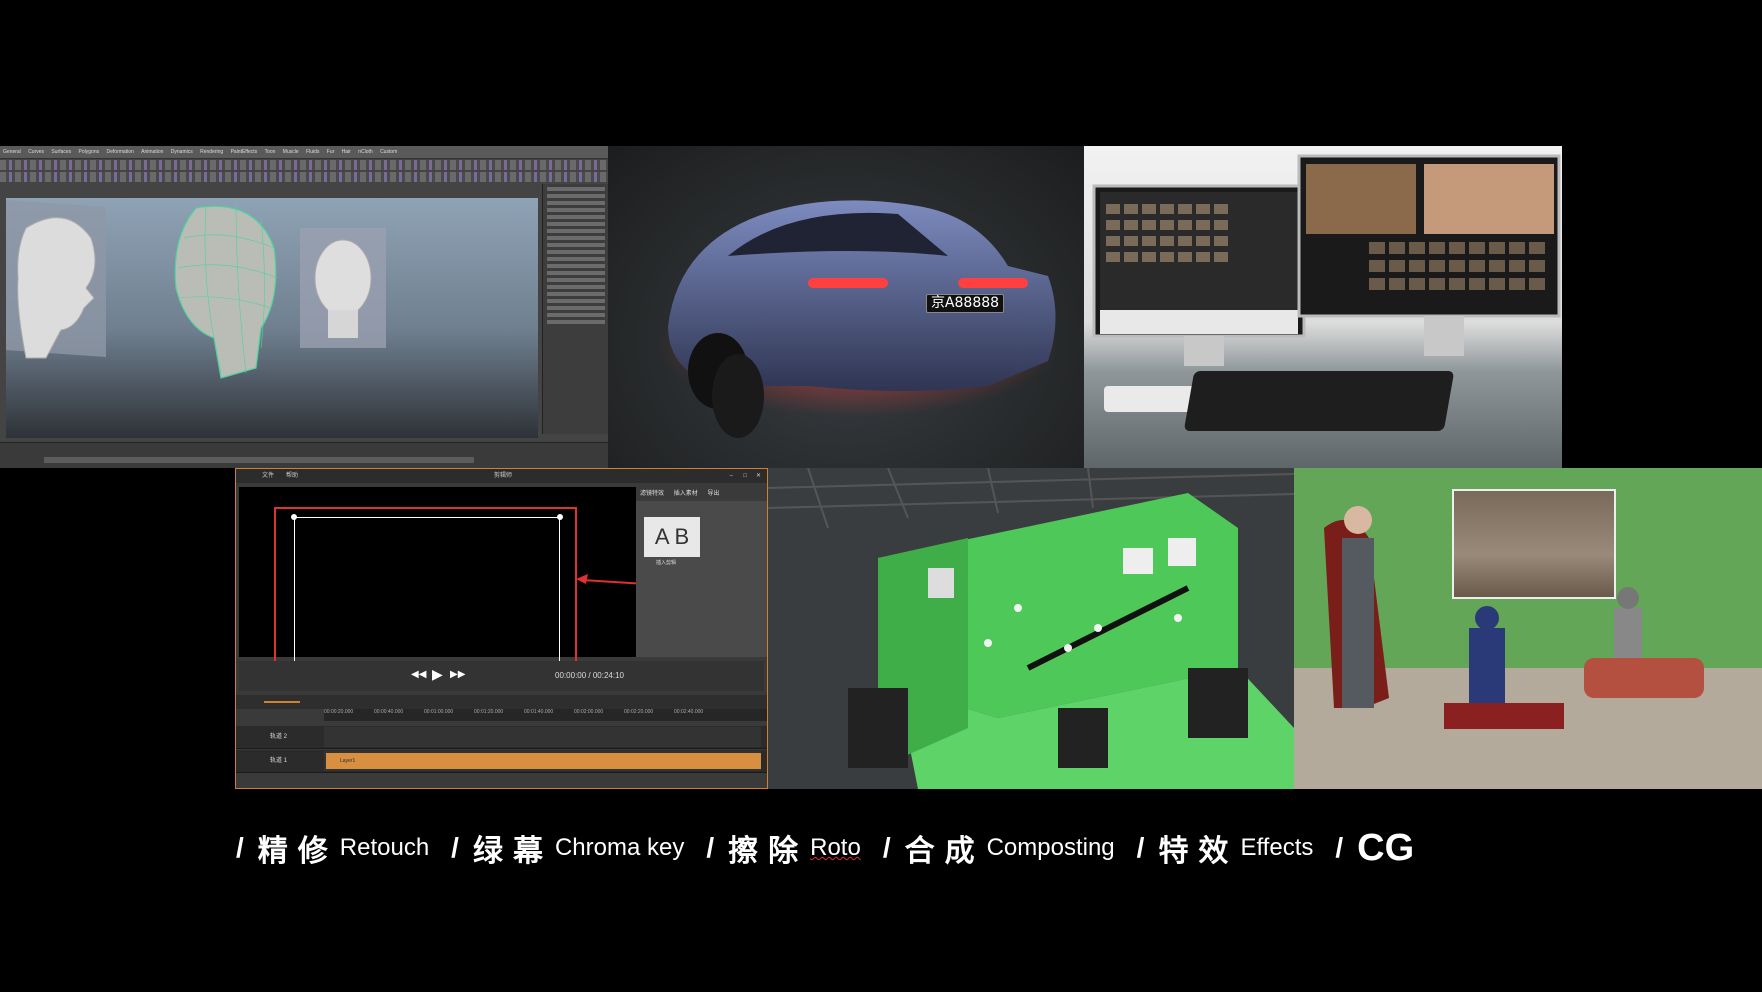 This screenshot has height=992, width=1762. What do you see at coordinates (12, 152) in the screenshot?
I see `menu-general: General` at bounding box center [12, 152].